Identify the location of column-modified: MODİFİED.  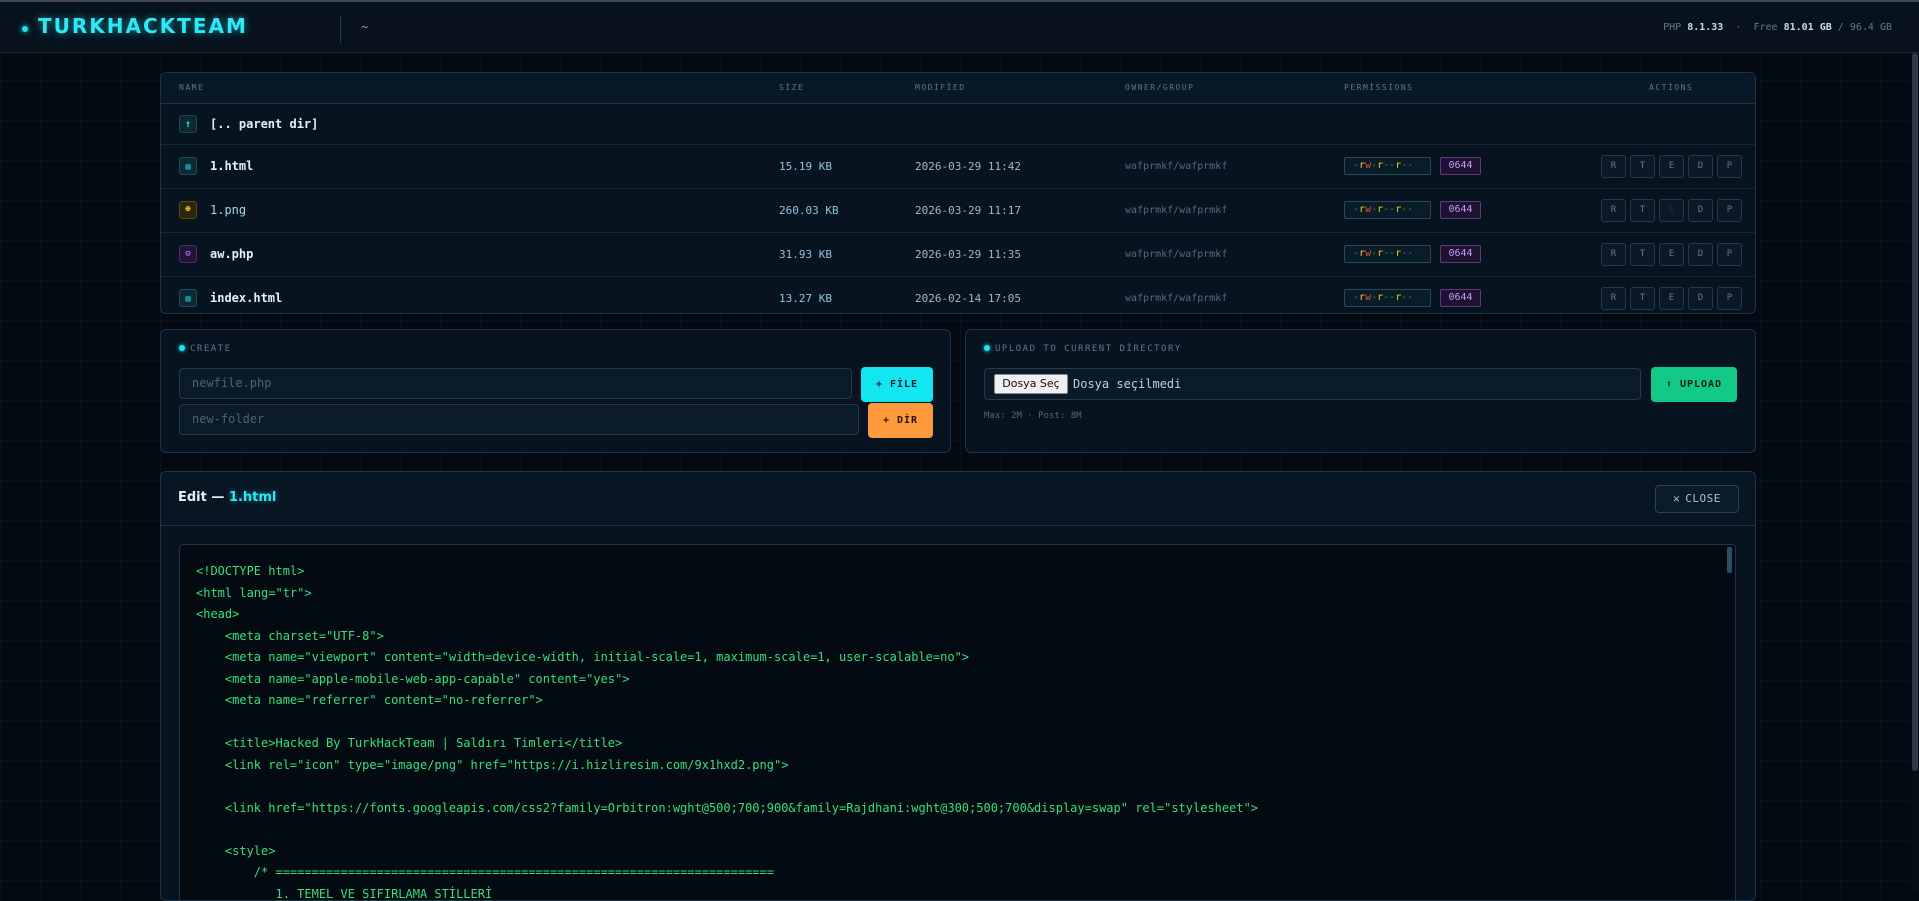
(940, 87).